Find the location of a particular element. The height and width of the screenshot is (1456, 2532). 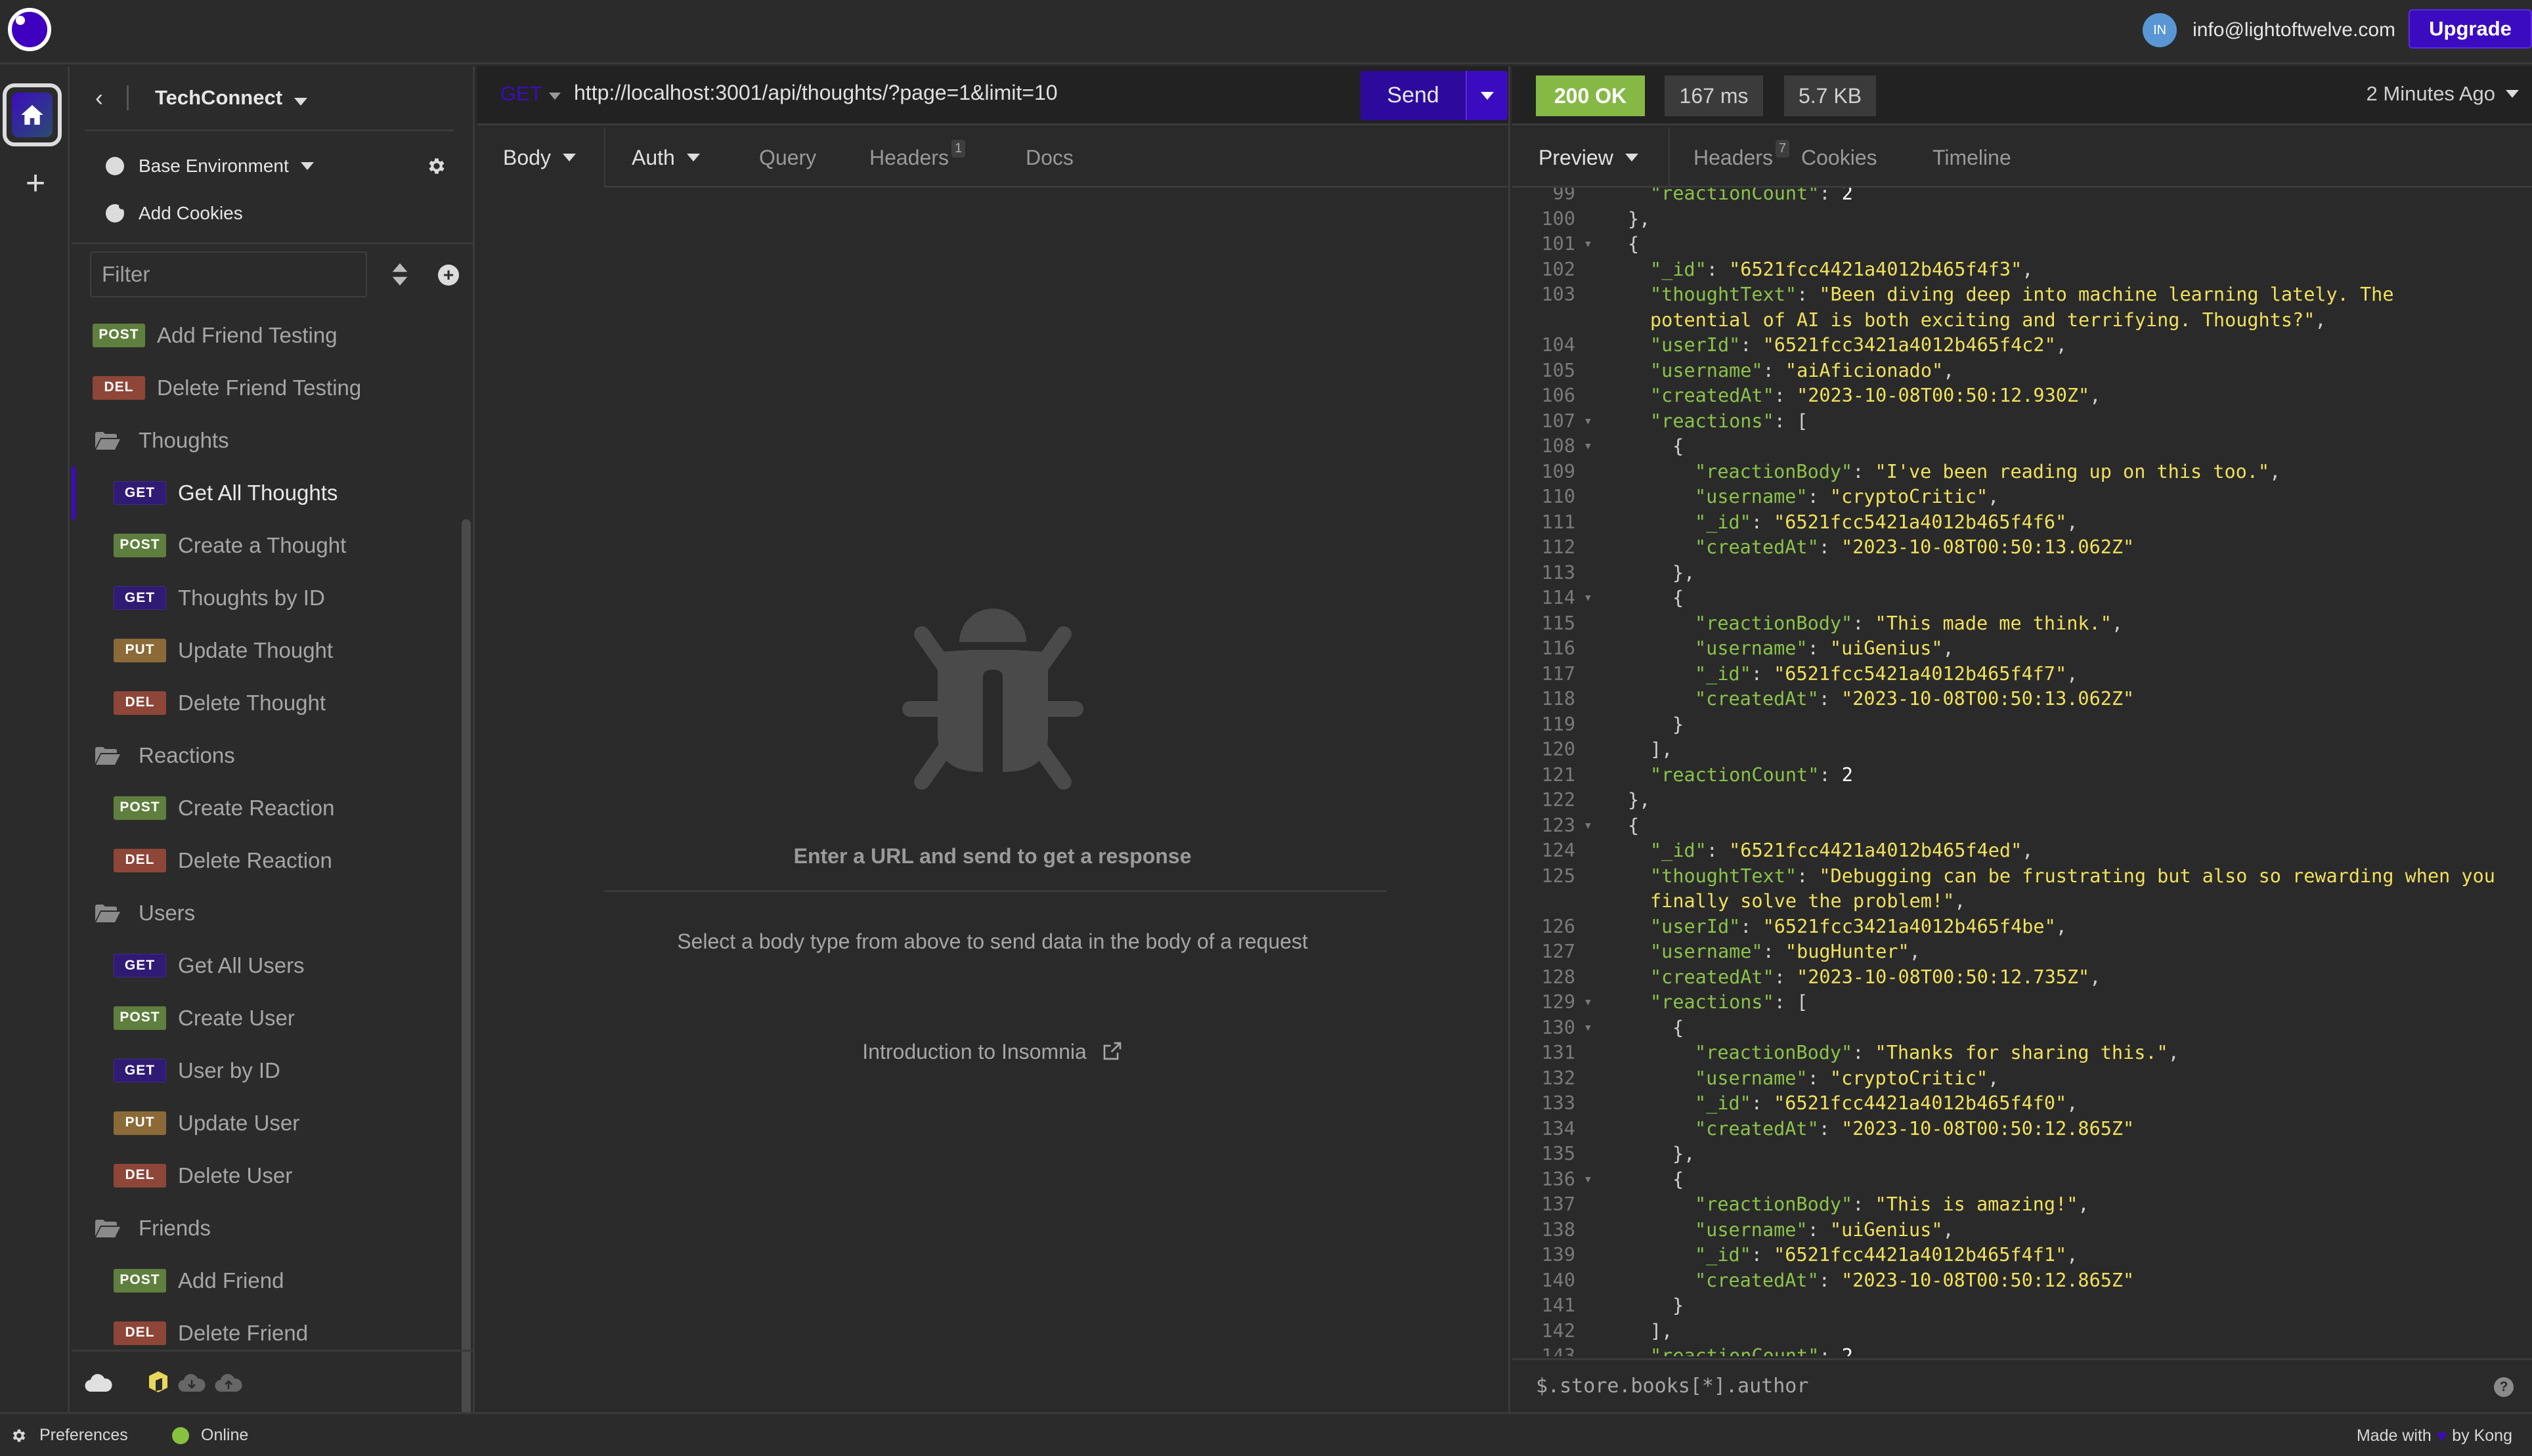

environment-selector: Base Environment is located at coordinates (283, 166).